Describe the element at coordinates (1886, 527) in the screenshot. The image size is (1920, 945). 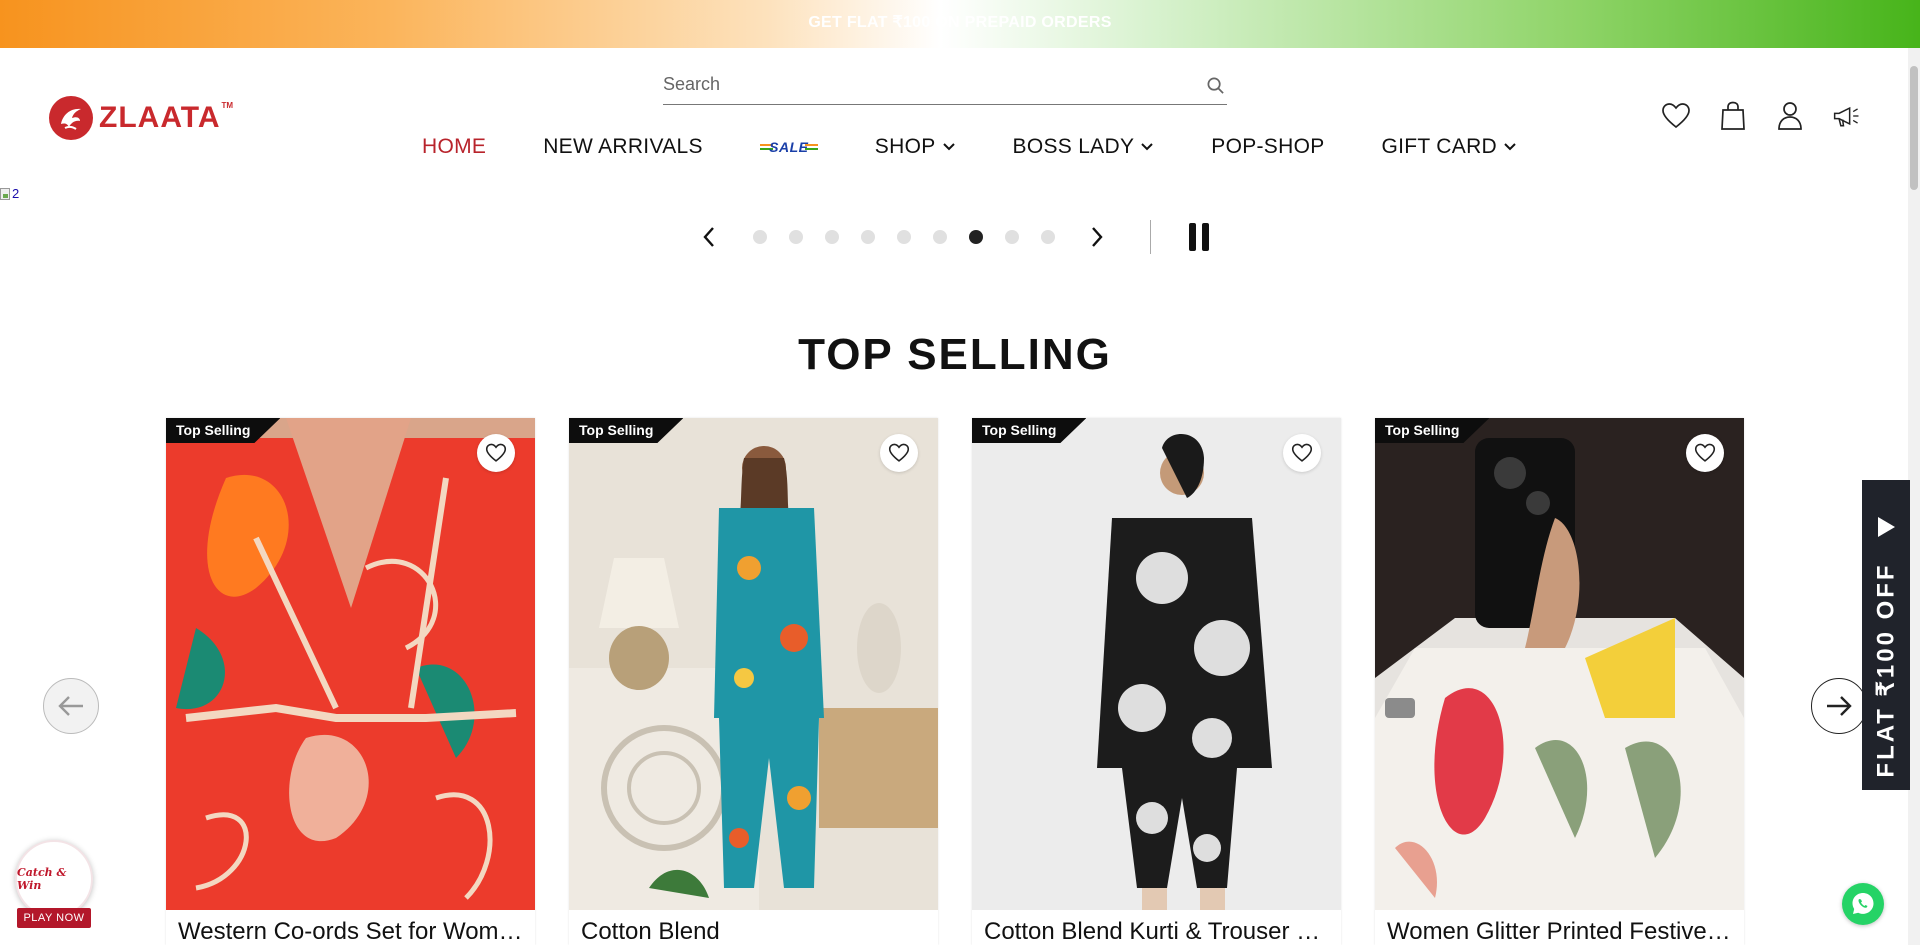
I see `play-icon` at that location.